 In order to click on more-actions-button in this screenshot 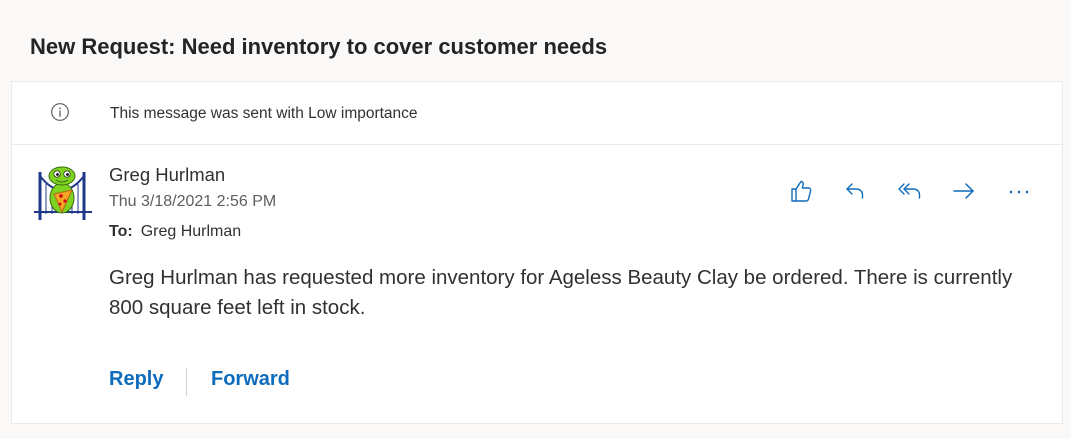, I will do `click(1019, 191)`.